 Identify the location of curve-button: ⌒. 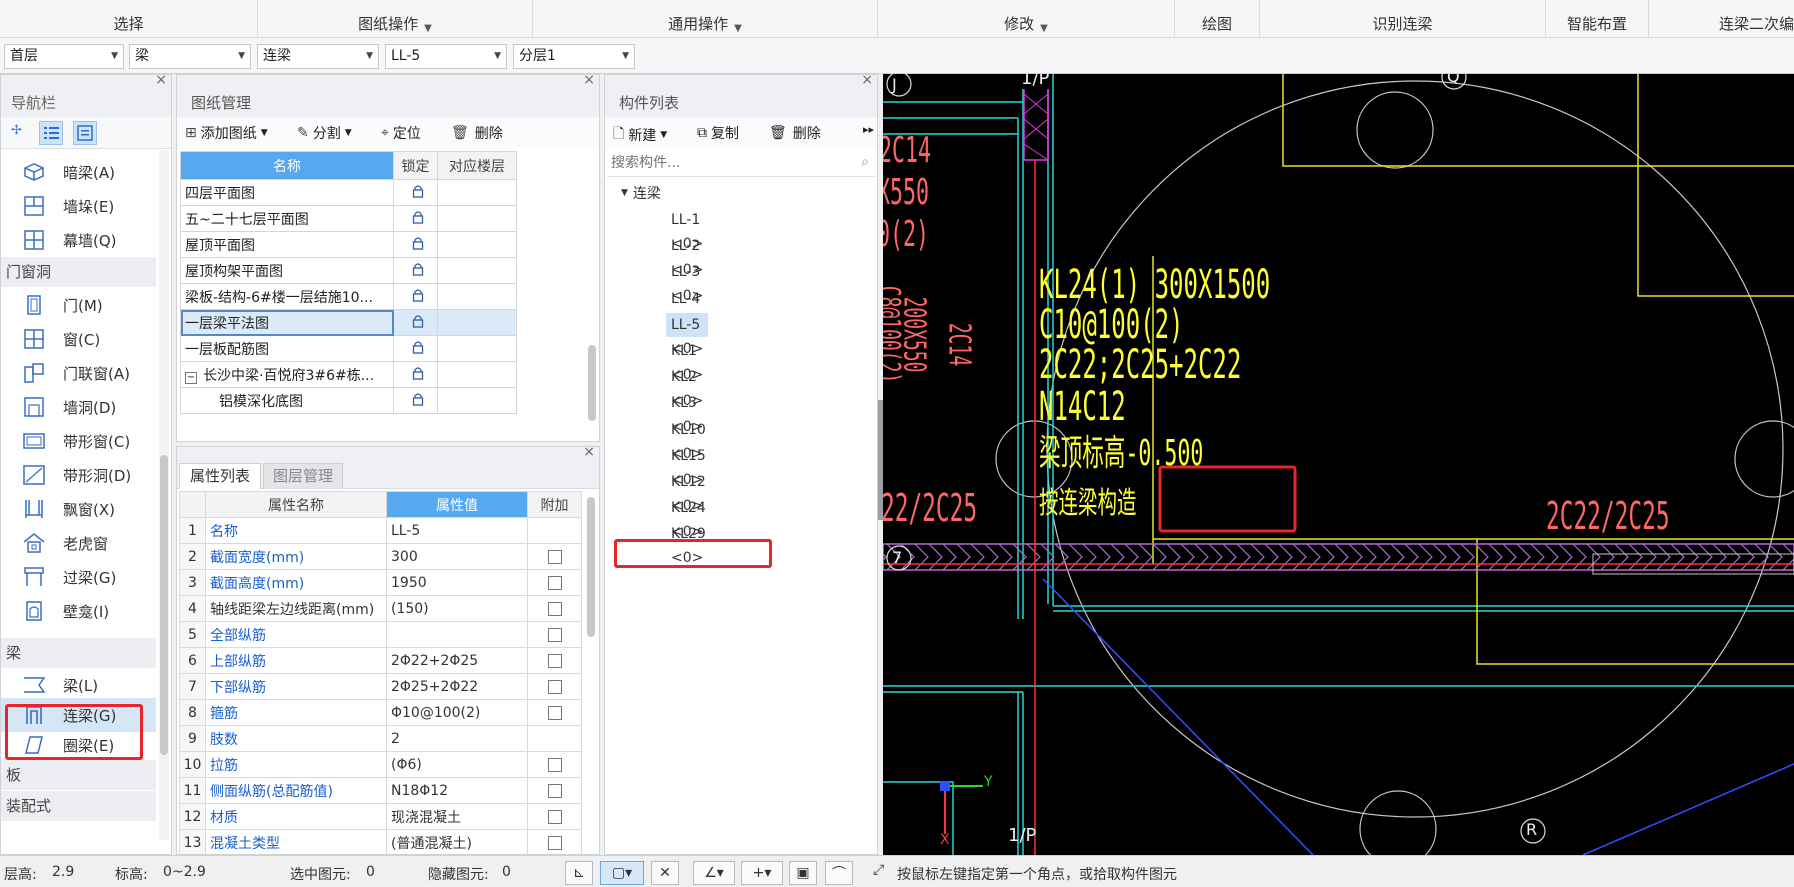
(839, 873).